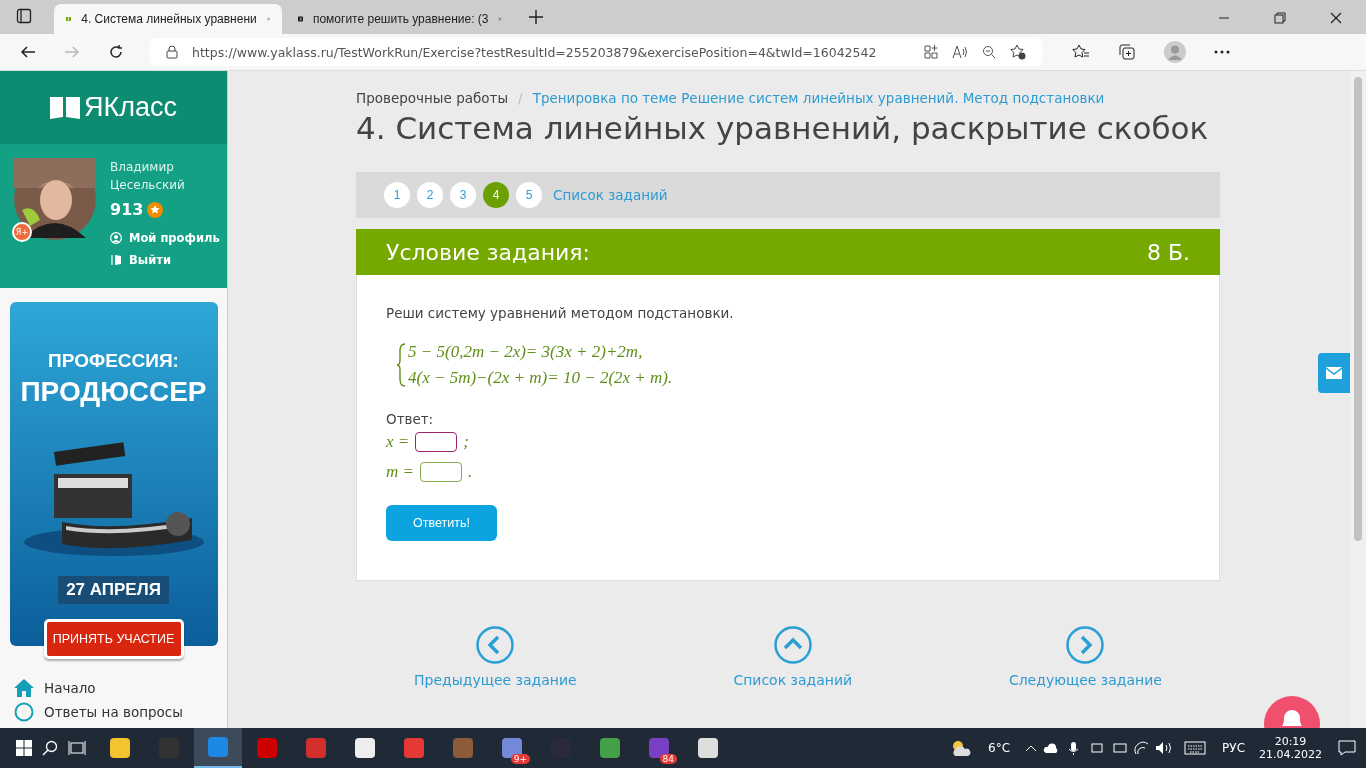 This screenshot has width=1366, height=768. What do you see at coordinates (1290, 754) in the screenshot?
I see `clock-date: 21.04.2022` at bounding box center [1290, 754].